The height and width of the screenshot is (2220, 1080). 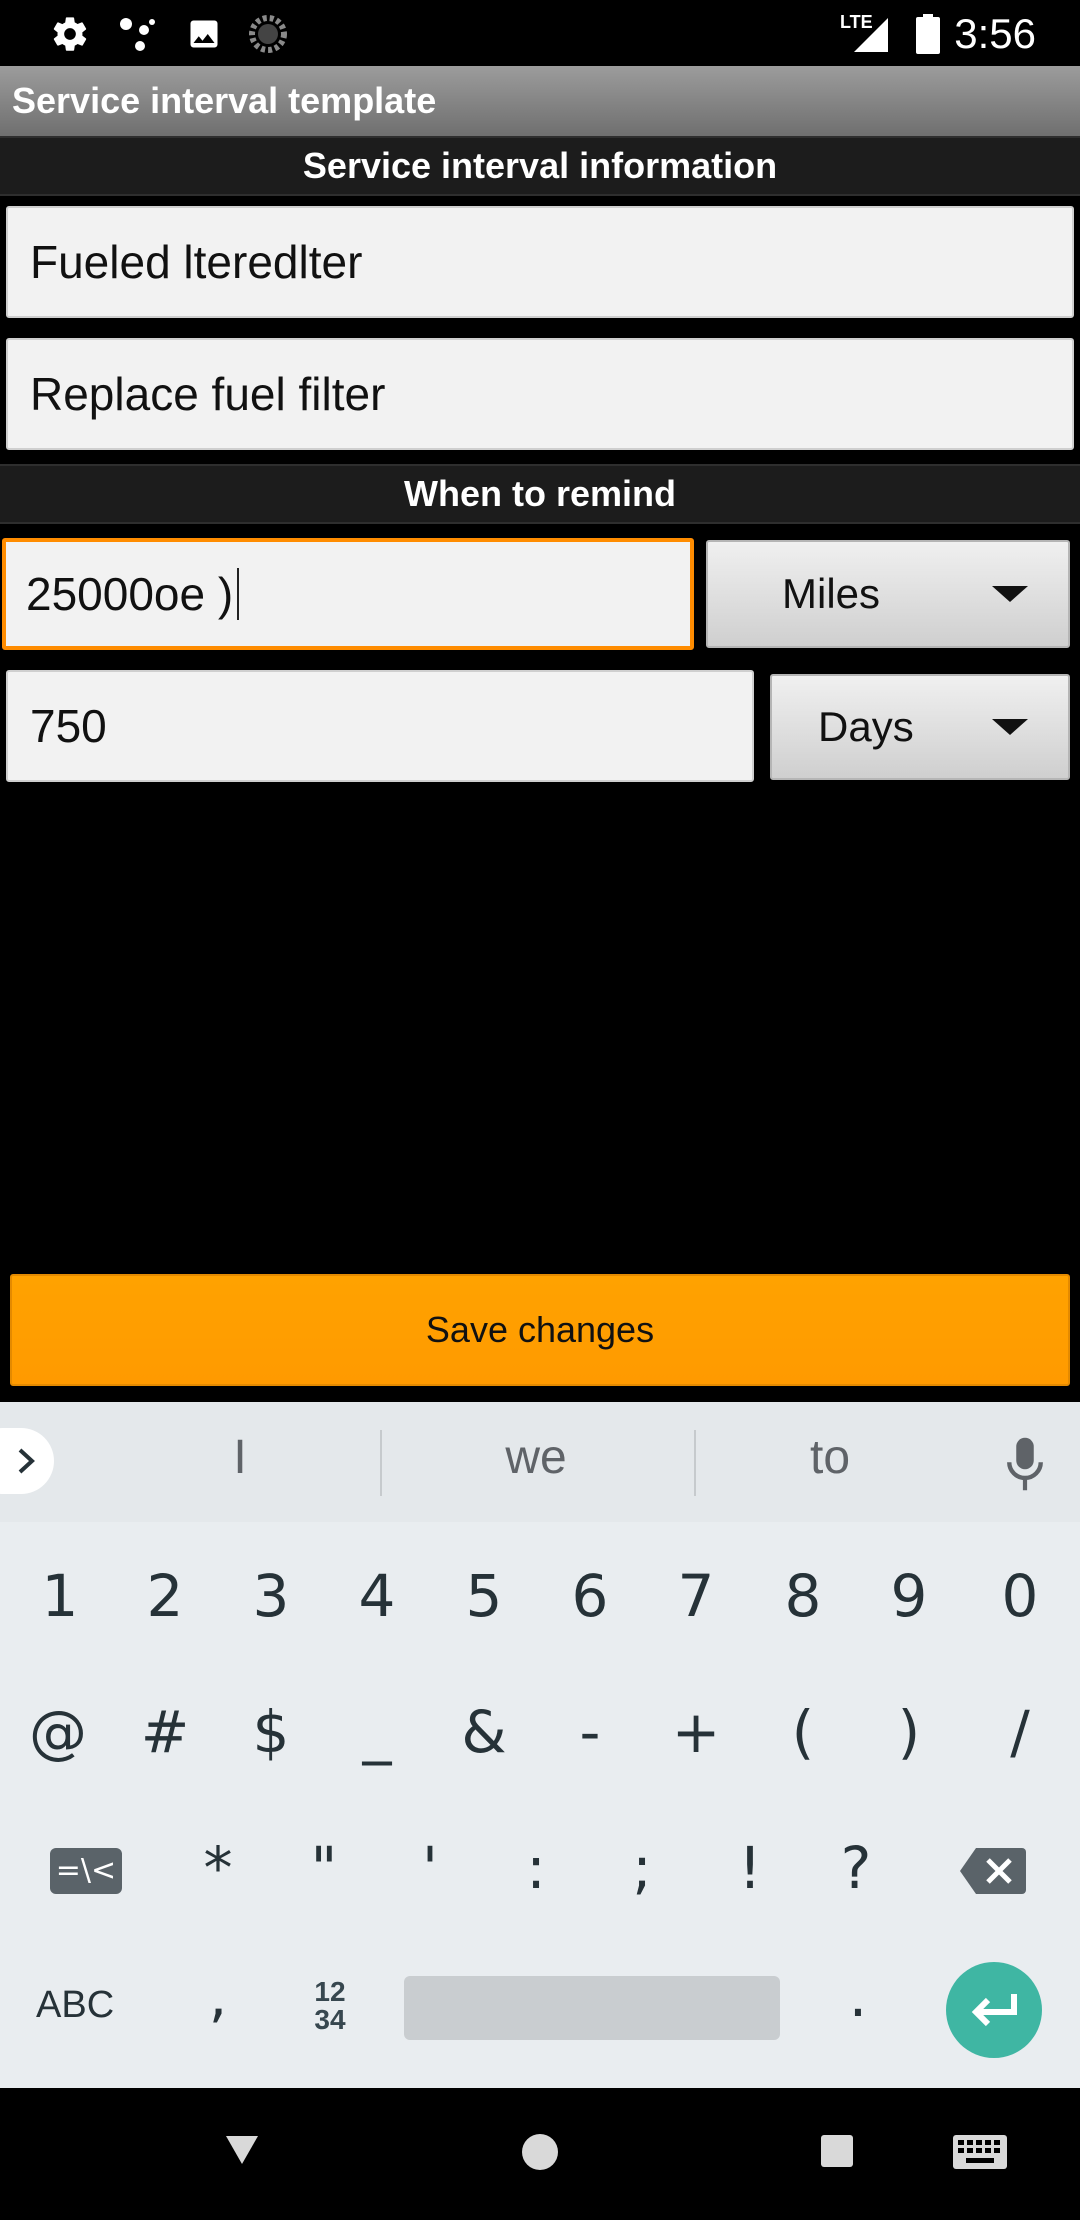 What do you see at coordinates (536, 1457) in the screenshot?
I see `suggestion-2: we` at bounding box center [536, 1457].